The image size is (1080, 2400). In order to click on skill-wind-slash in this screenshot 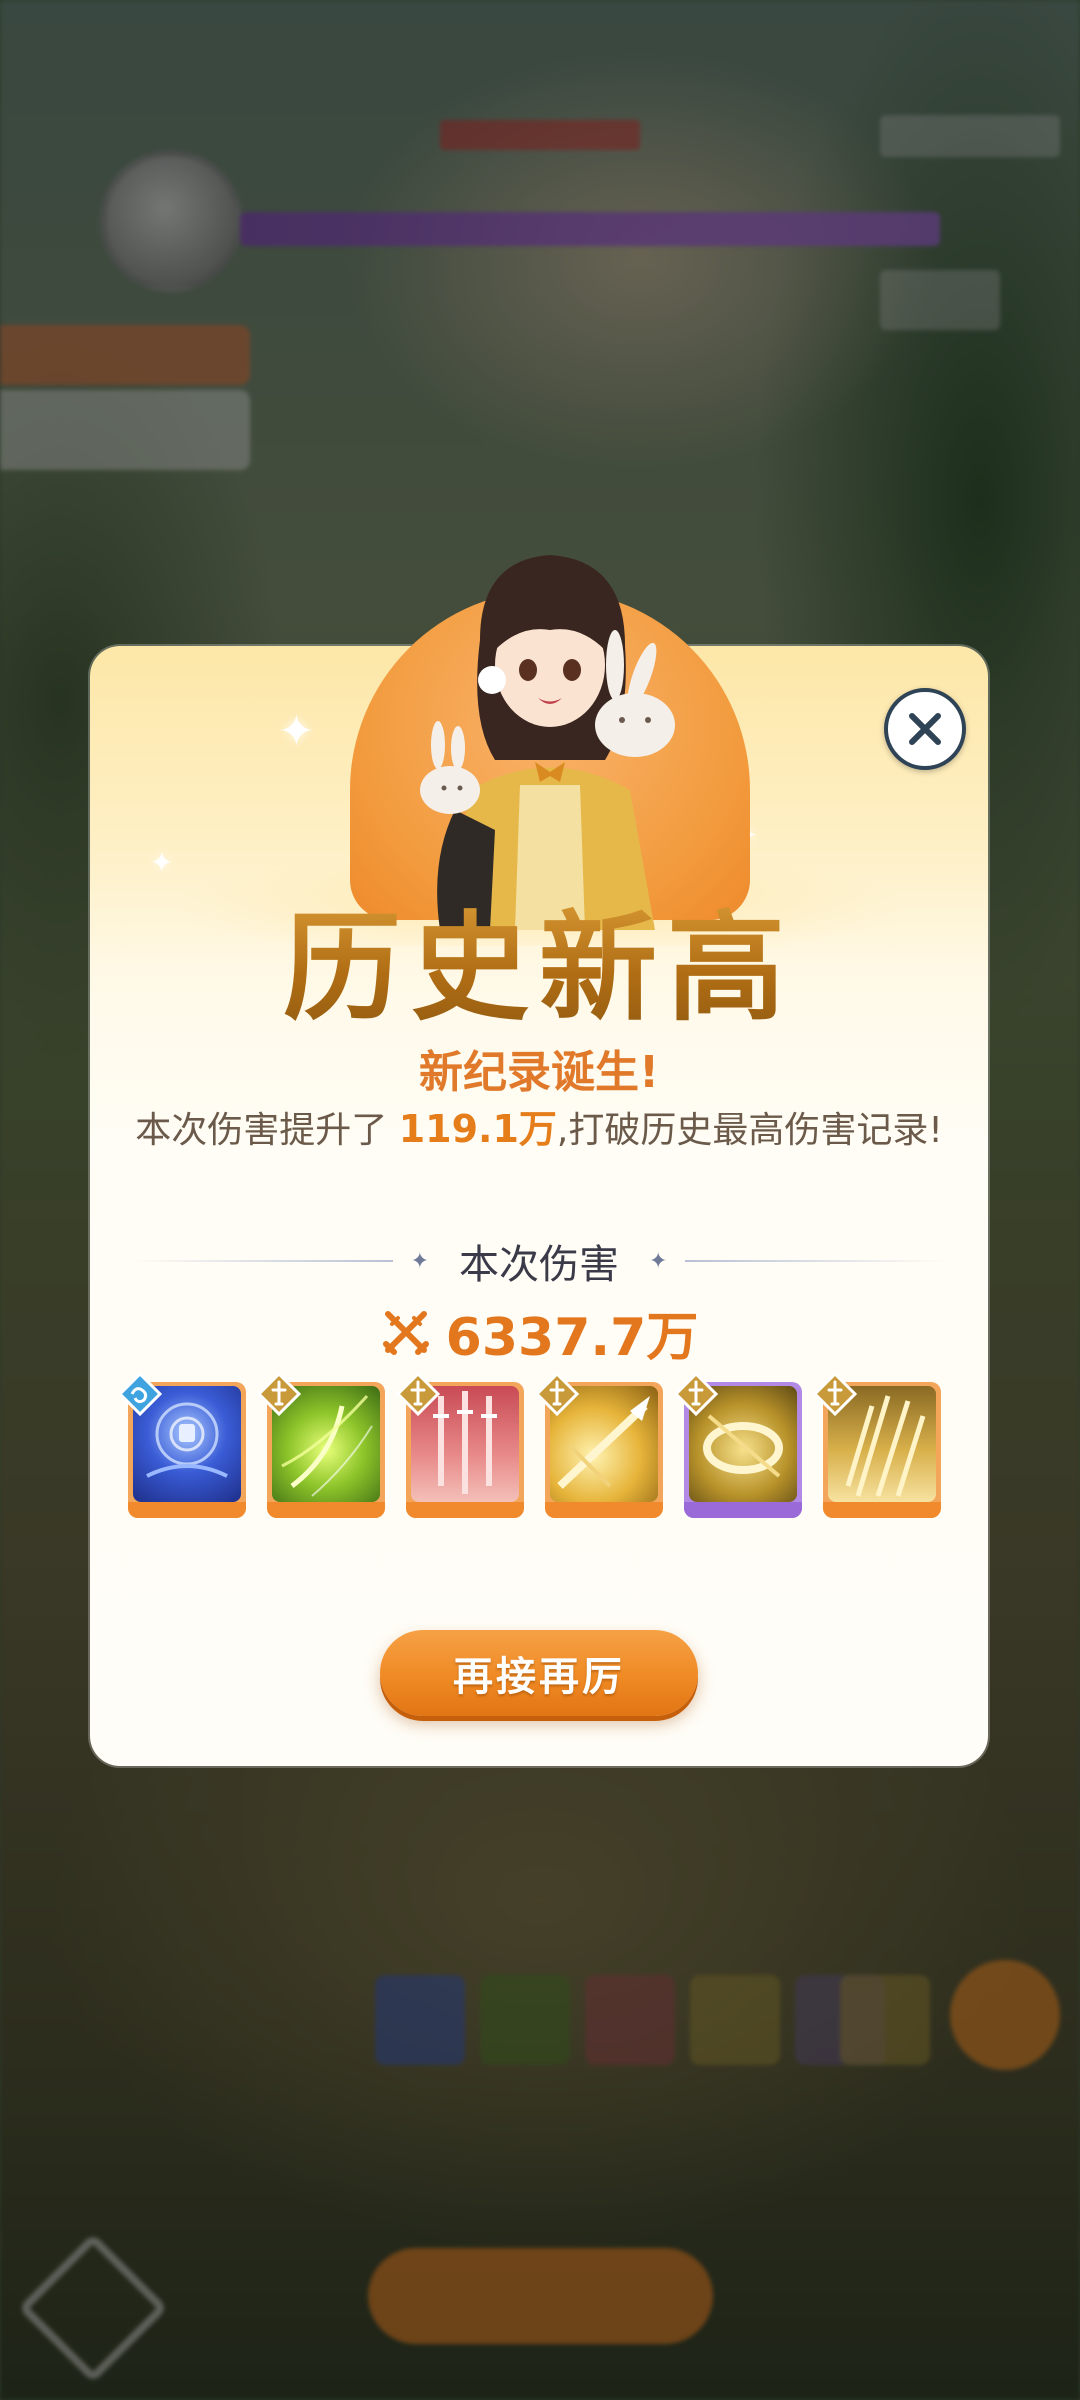, I will do `click(321, 1445)`.